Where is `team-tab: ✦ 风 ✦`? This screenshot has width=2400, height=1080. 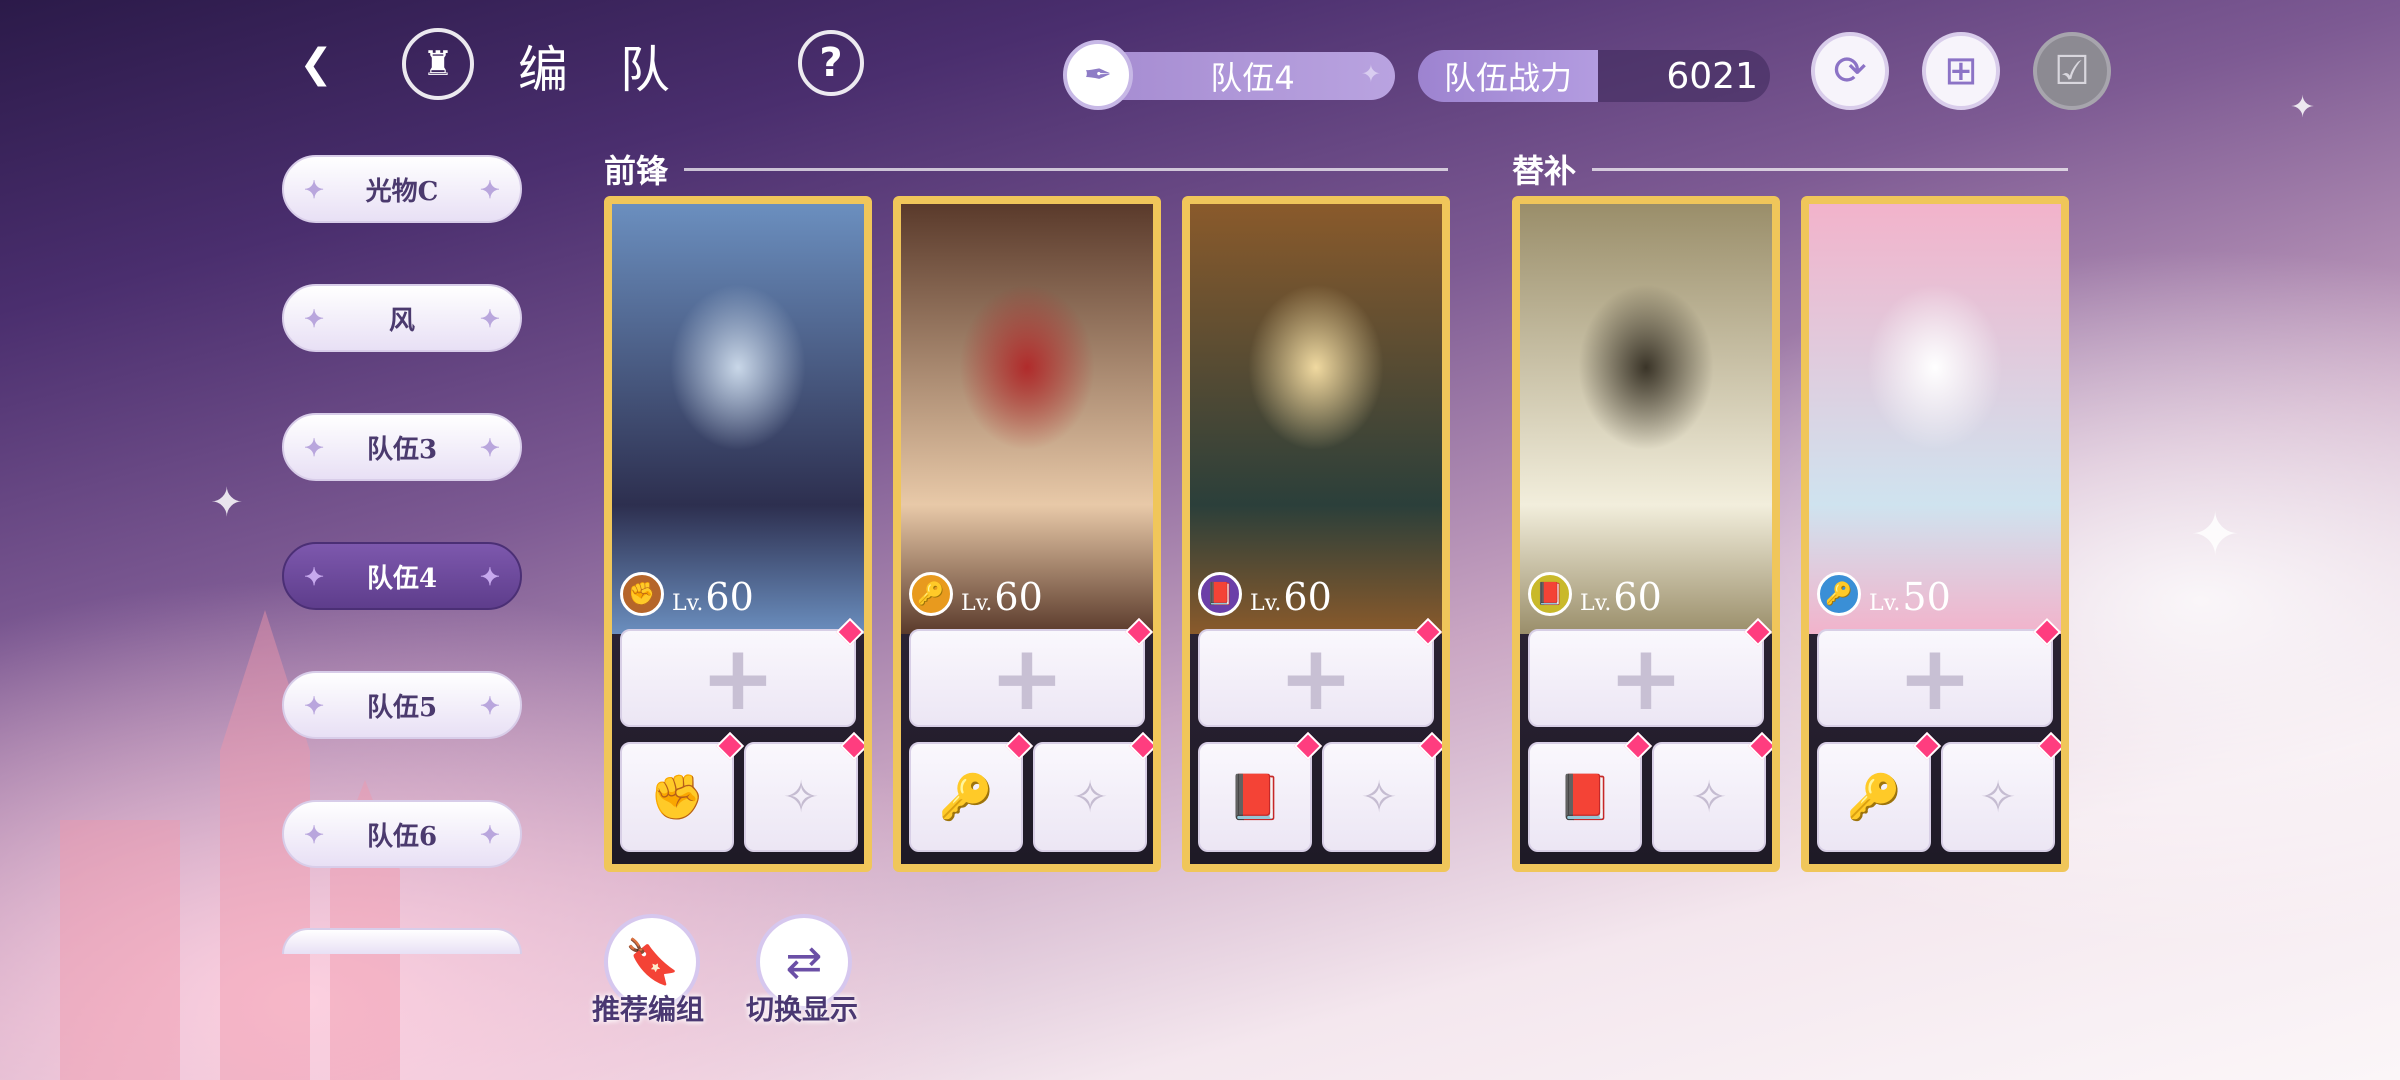
team-tab: ✦ 风 ✦ is located at coordinates (402, 318).